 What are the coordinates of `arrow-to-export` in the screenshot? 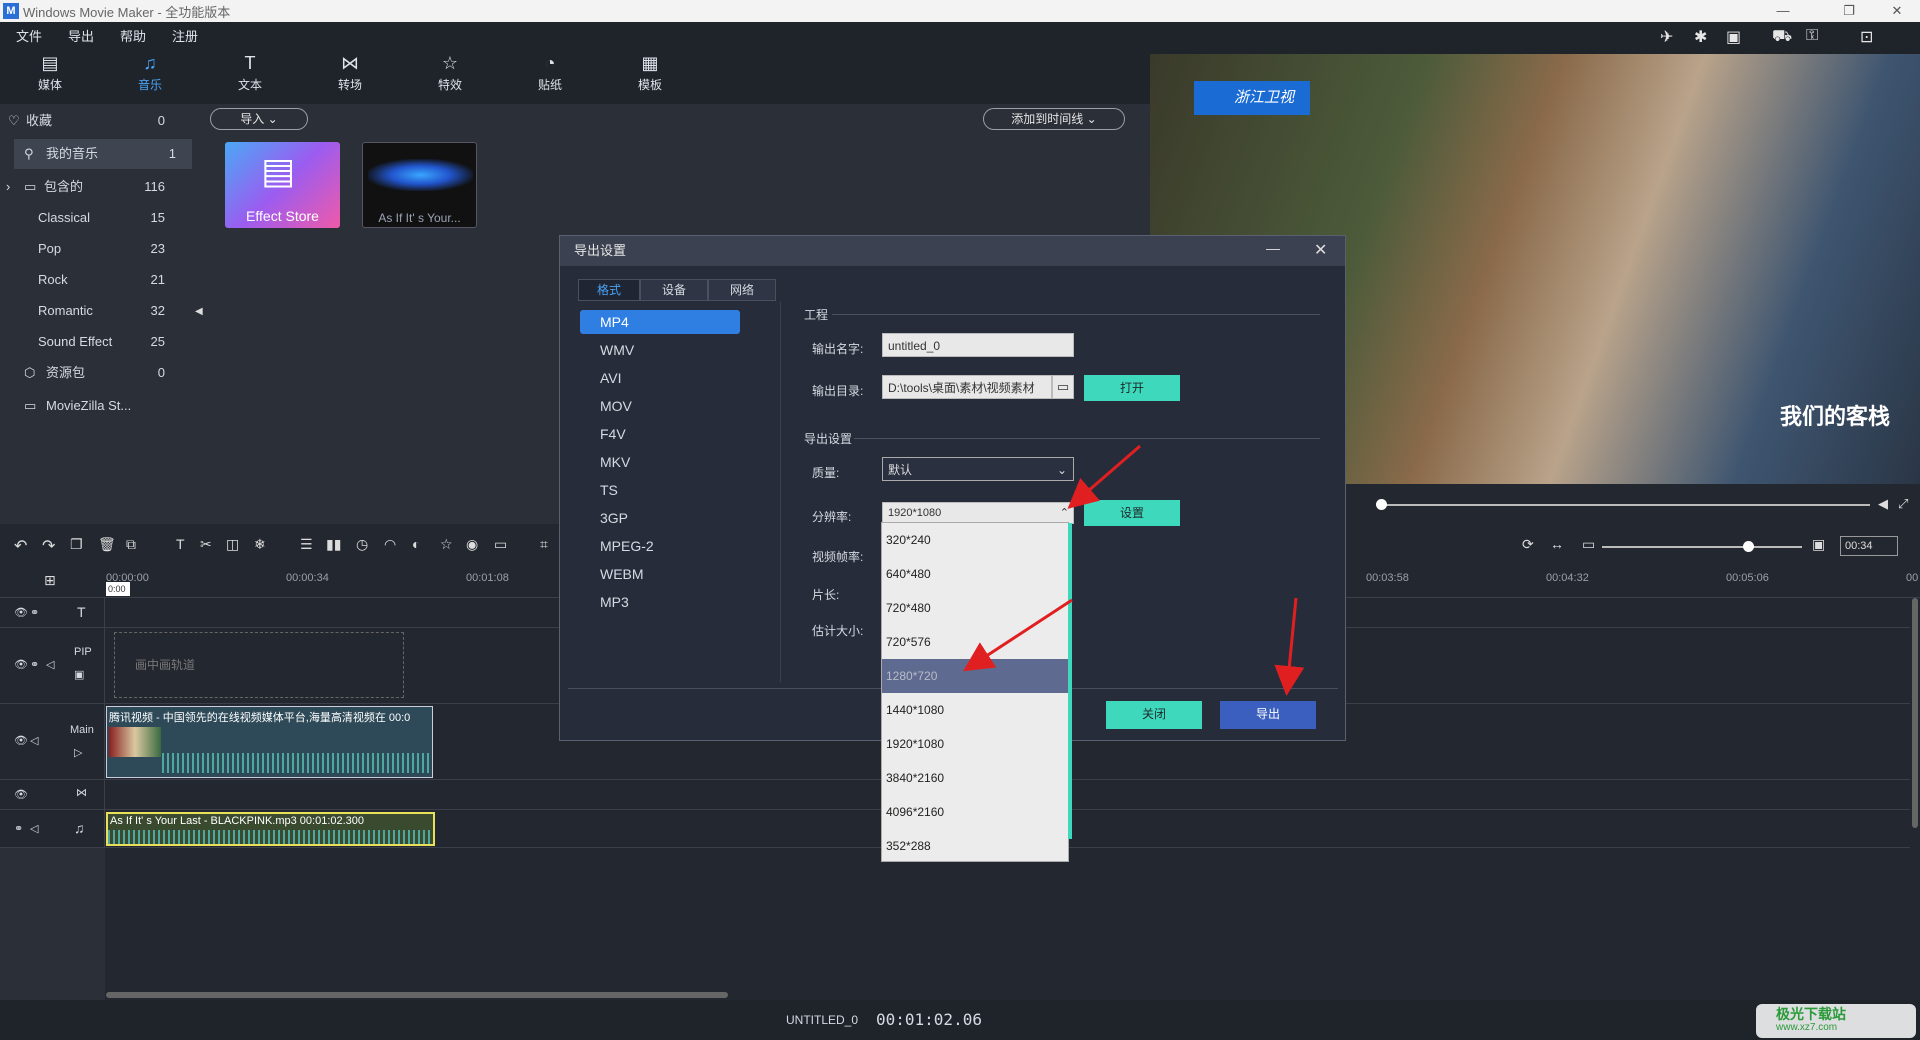 It's located at (1289, 646).